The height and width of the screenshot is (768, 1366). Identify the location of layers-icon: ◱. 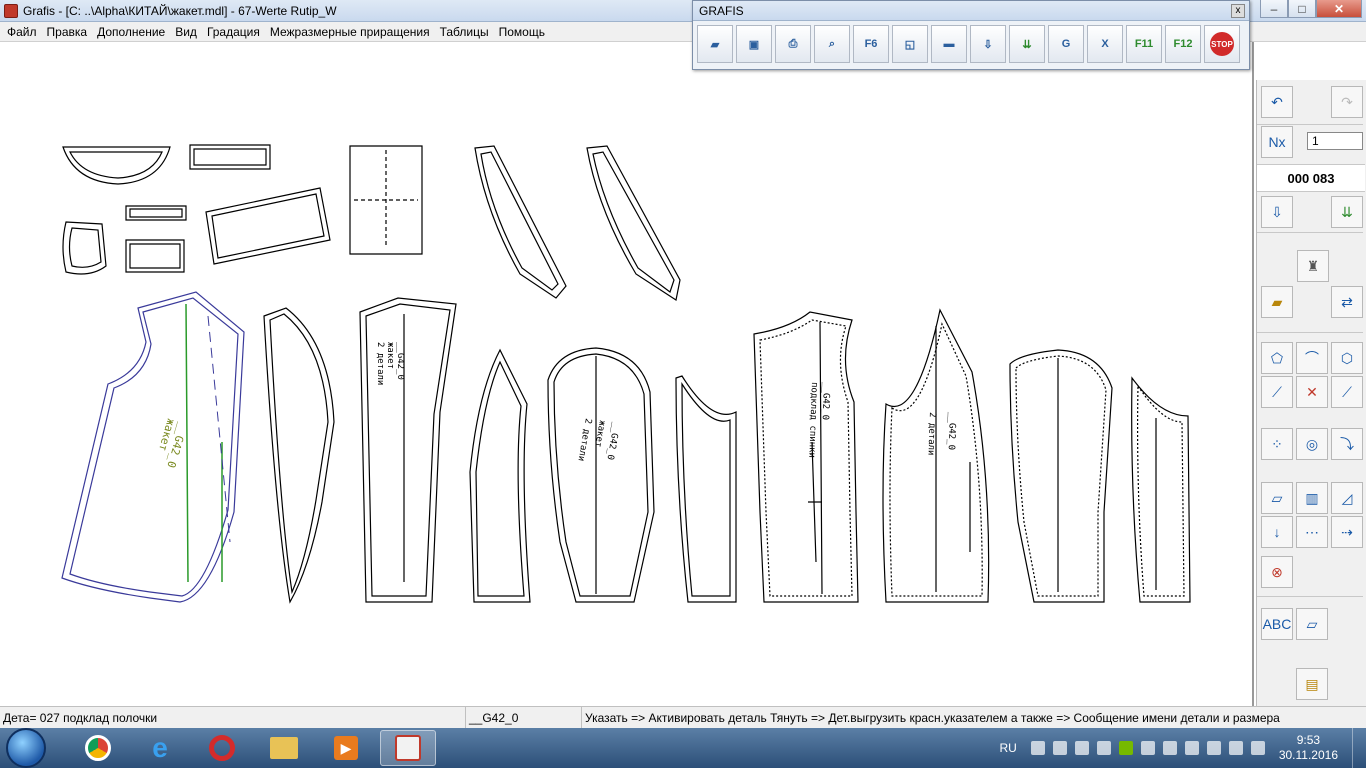
(910, 44).